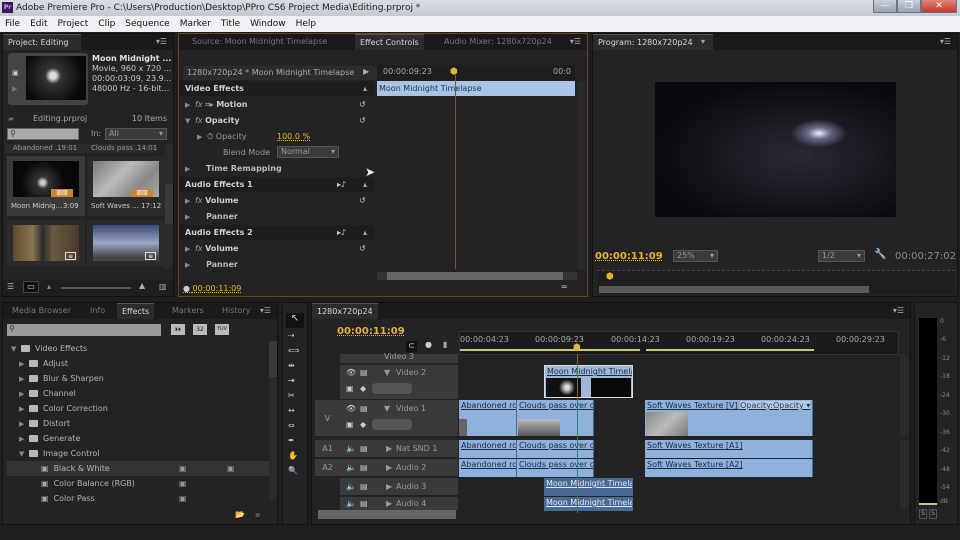  Describe the element at coordinates (291, 410) in the screenshot. I see `slip-tool-icon: ↔` at that location.